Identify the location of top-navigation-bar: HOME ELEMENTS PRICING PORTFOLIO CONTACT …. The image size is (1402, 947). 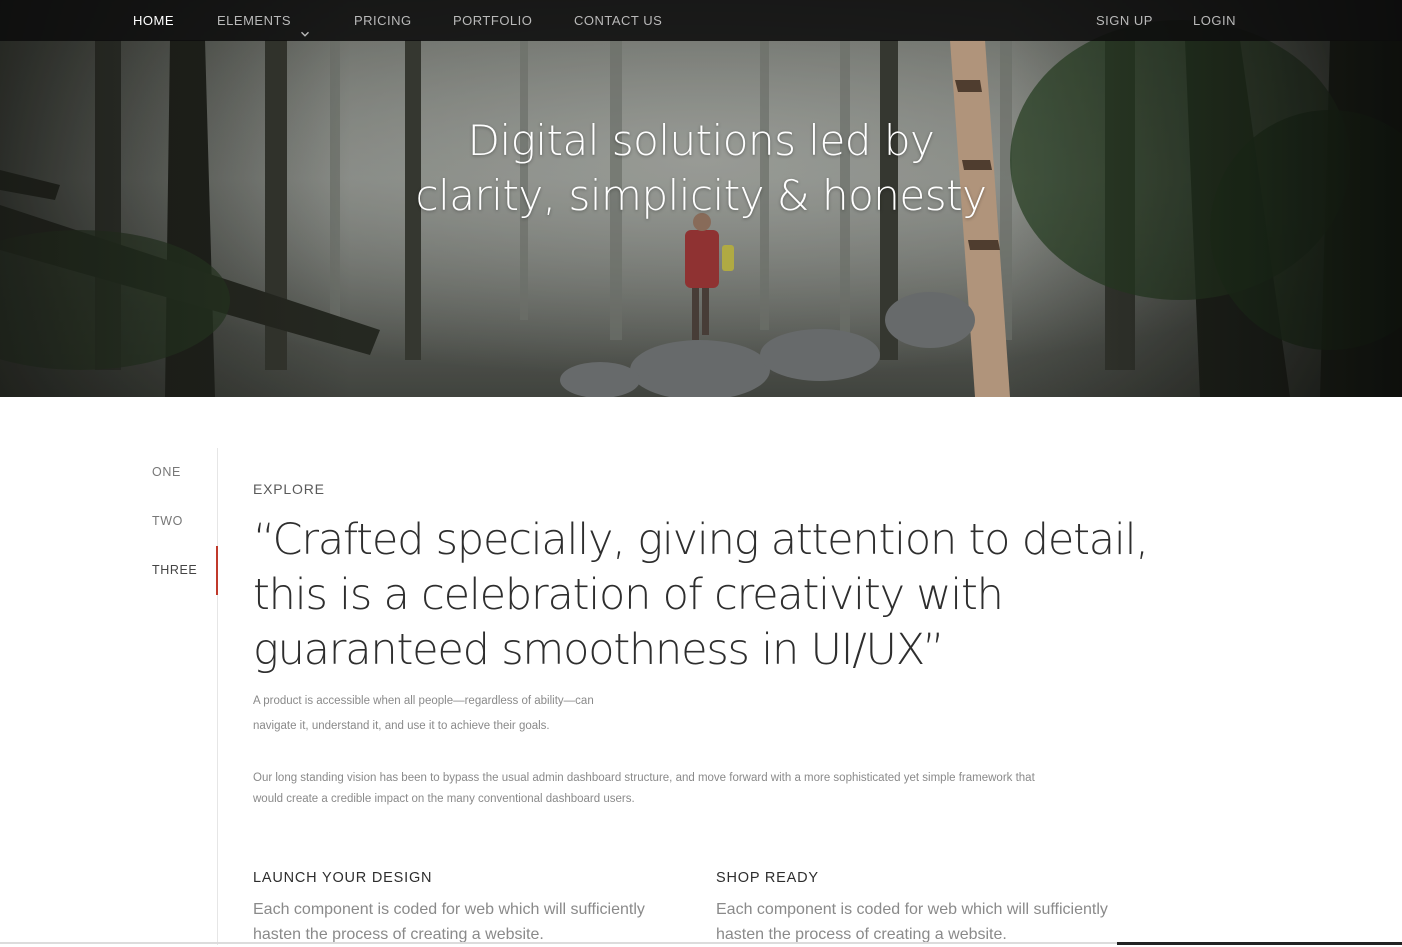
(701, 20).